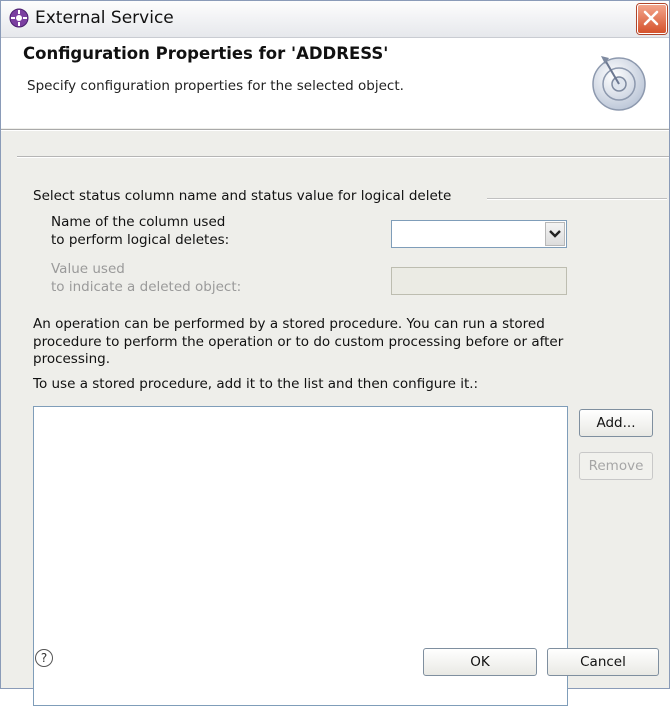 This screenshot has width=672, height=706. I want to click on remove-button: Remove, so click(616, 466).